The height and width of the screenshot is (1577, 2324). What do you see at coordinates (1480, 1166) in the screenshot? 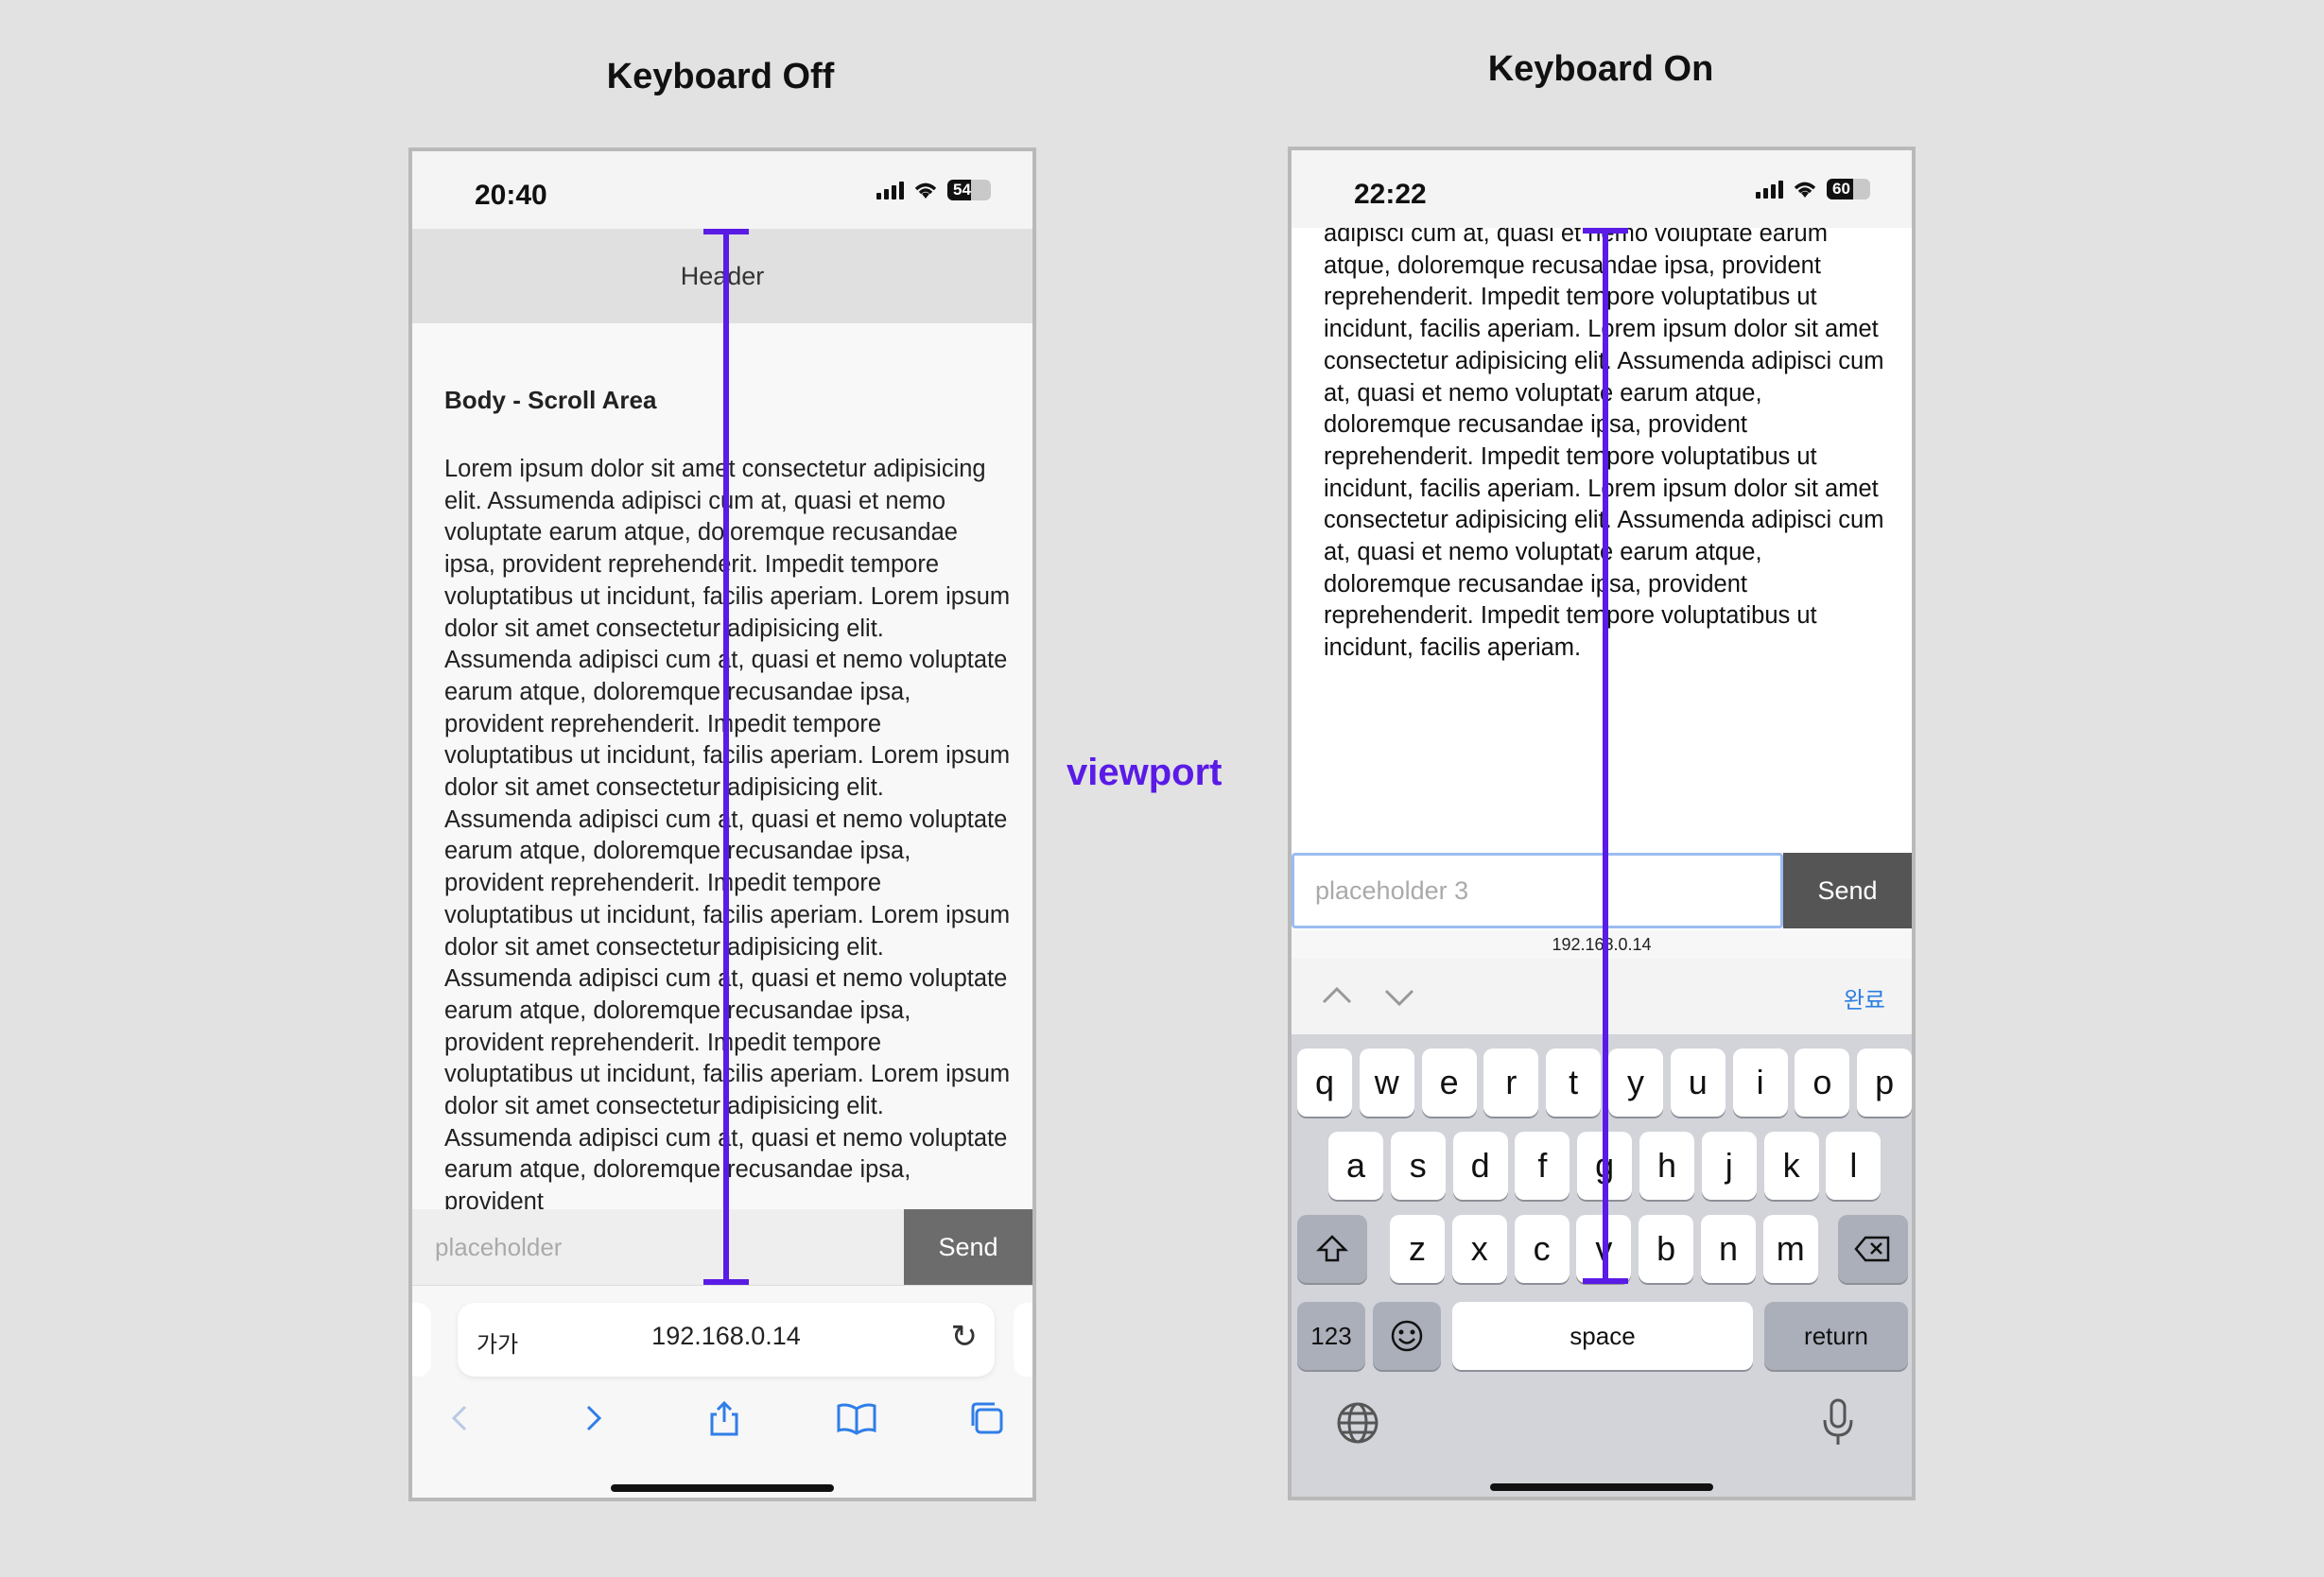
I see `key-d: d` at bounding box center [1480, 1166].